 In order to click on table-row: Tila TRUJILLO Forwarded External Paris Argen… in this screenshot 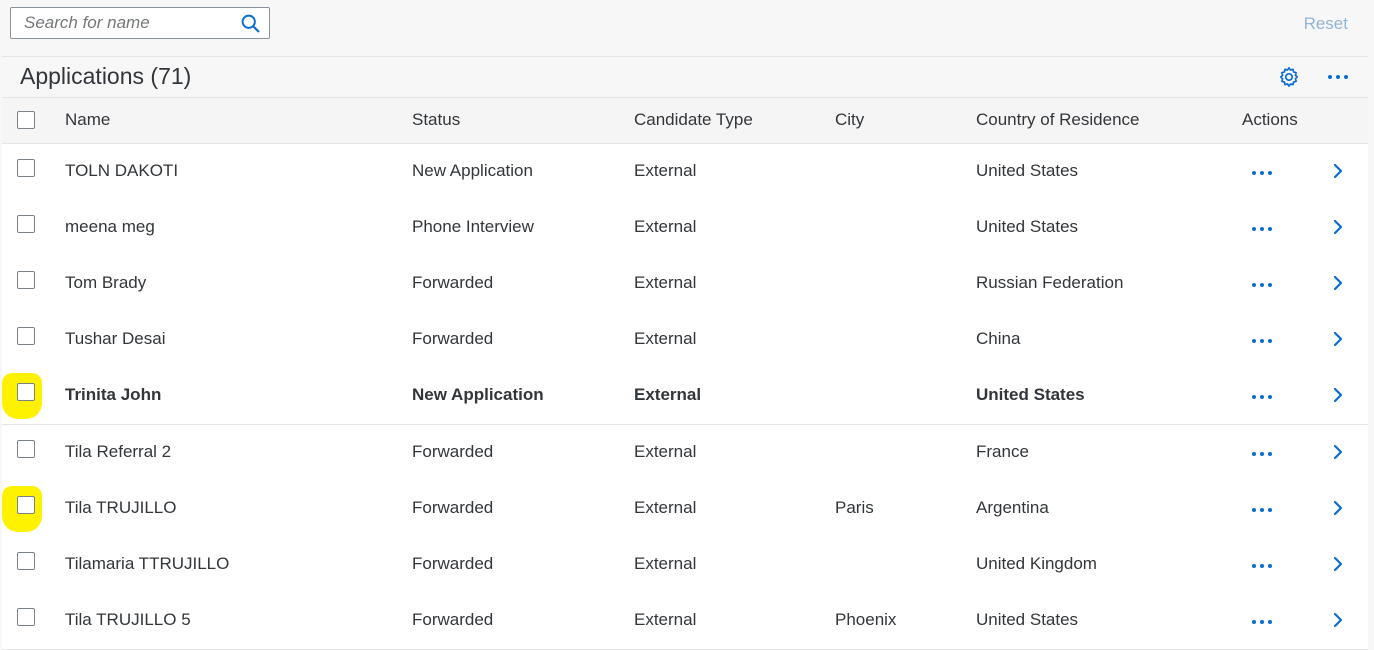, I will do `click(685, 509)`.